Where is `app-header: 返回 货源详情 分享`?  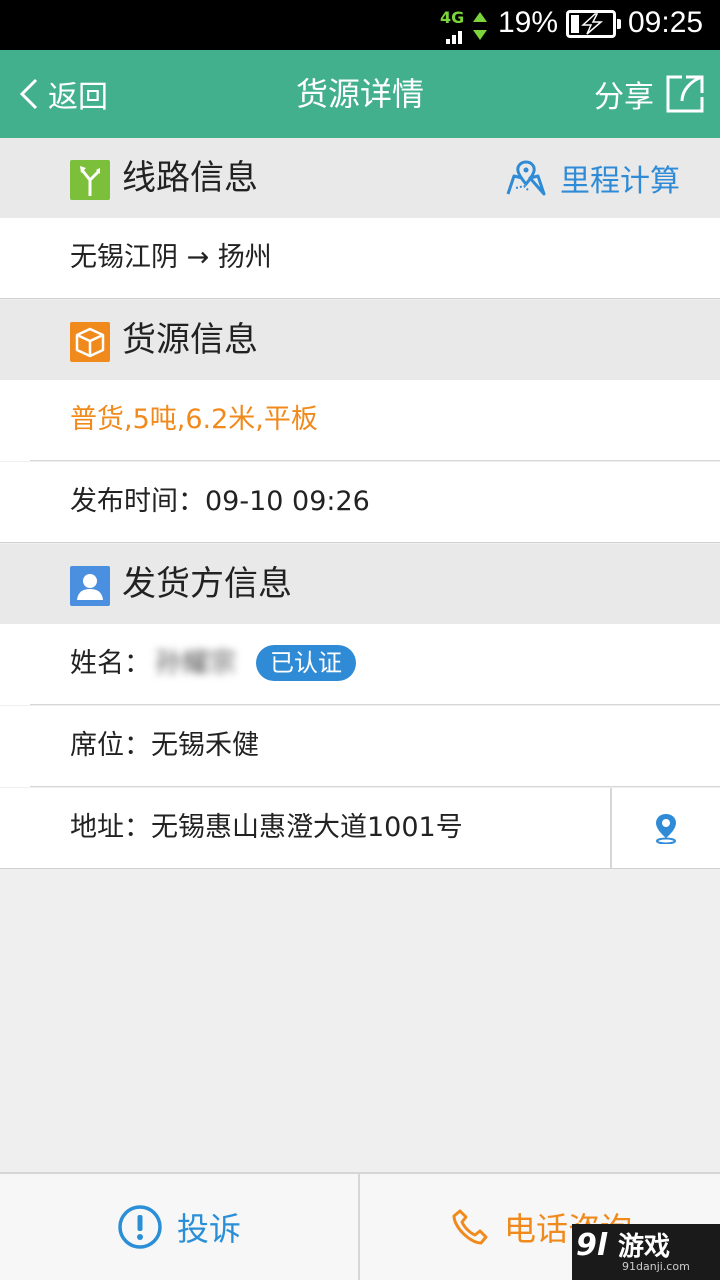 app-header: 返回 货源详情 分享 is located at coordinates (360, 94).